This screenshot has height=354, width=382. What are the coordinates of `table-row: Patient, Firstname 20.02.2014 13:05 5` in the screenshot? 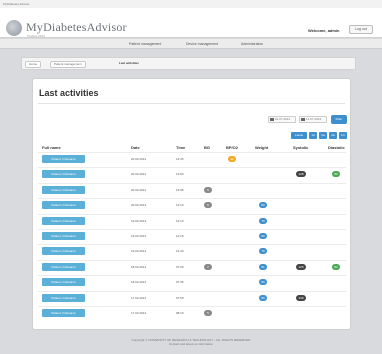 It's located at (192, 190).